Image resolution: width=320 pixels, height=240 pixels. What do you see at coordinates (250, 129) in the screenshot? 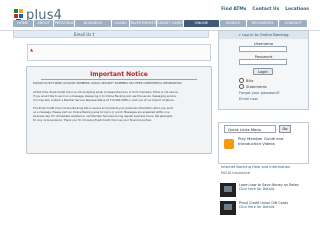
I see `quick-links-select: Quick Links Menu` at bounding box center [250, 129].